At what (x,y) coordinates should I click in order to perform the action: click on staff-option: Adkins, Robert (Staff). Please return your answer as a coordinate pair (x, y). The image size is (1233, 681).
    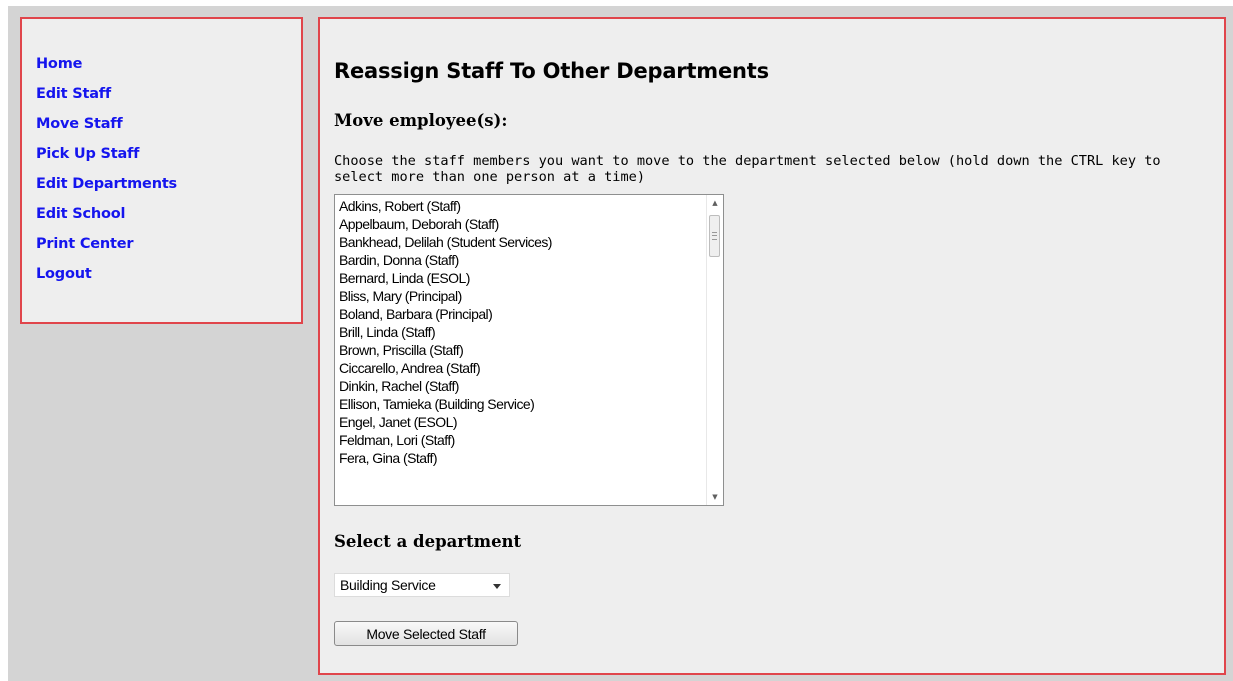
    Looking at the image, I should click on (531, 206).